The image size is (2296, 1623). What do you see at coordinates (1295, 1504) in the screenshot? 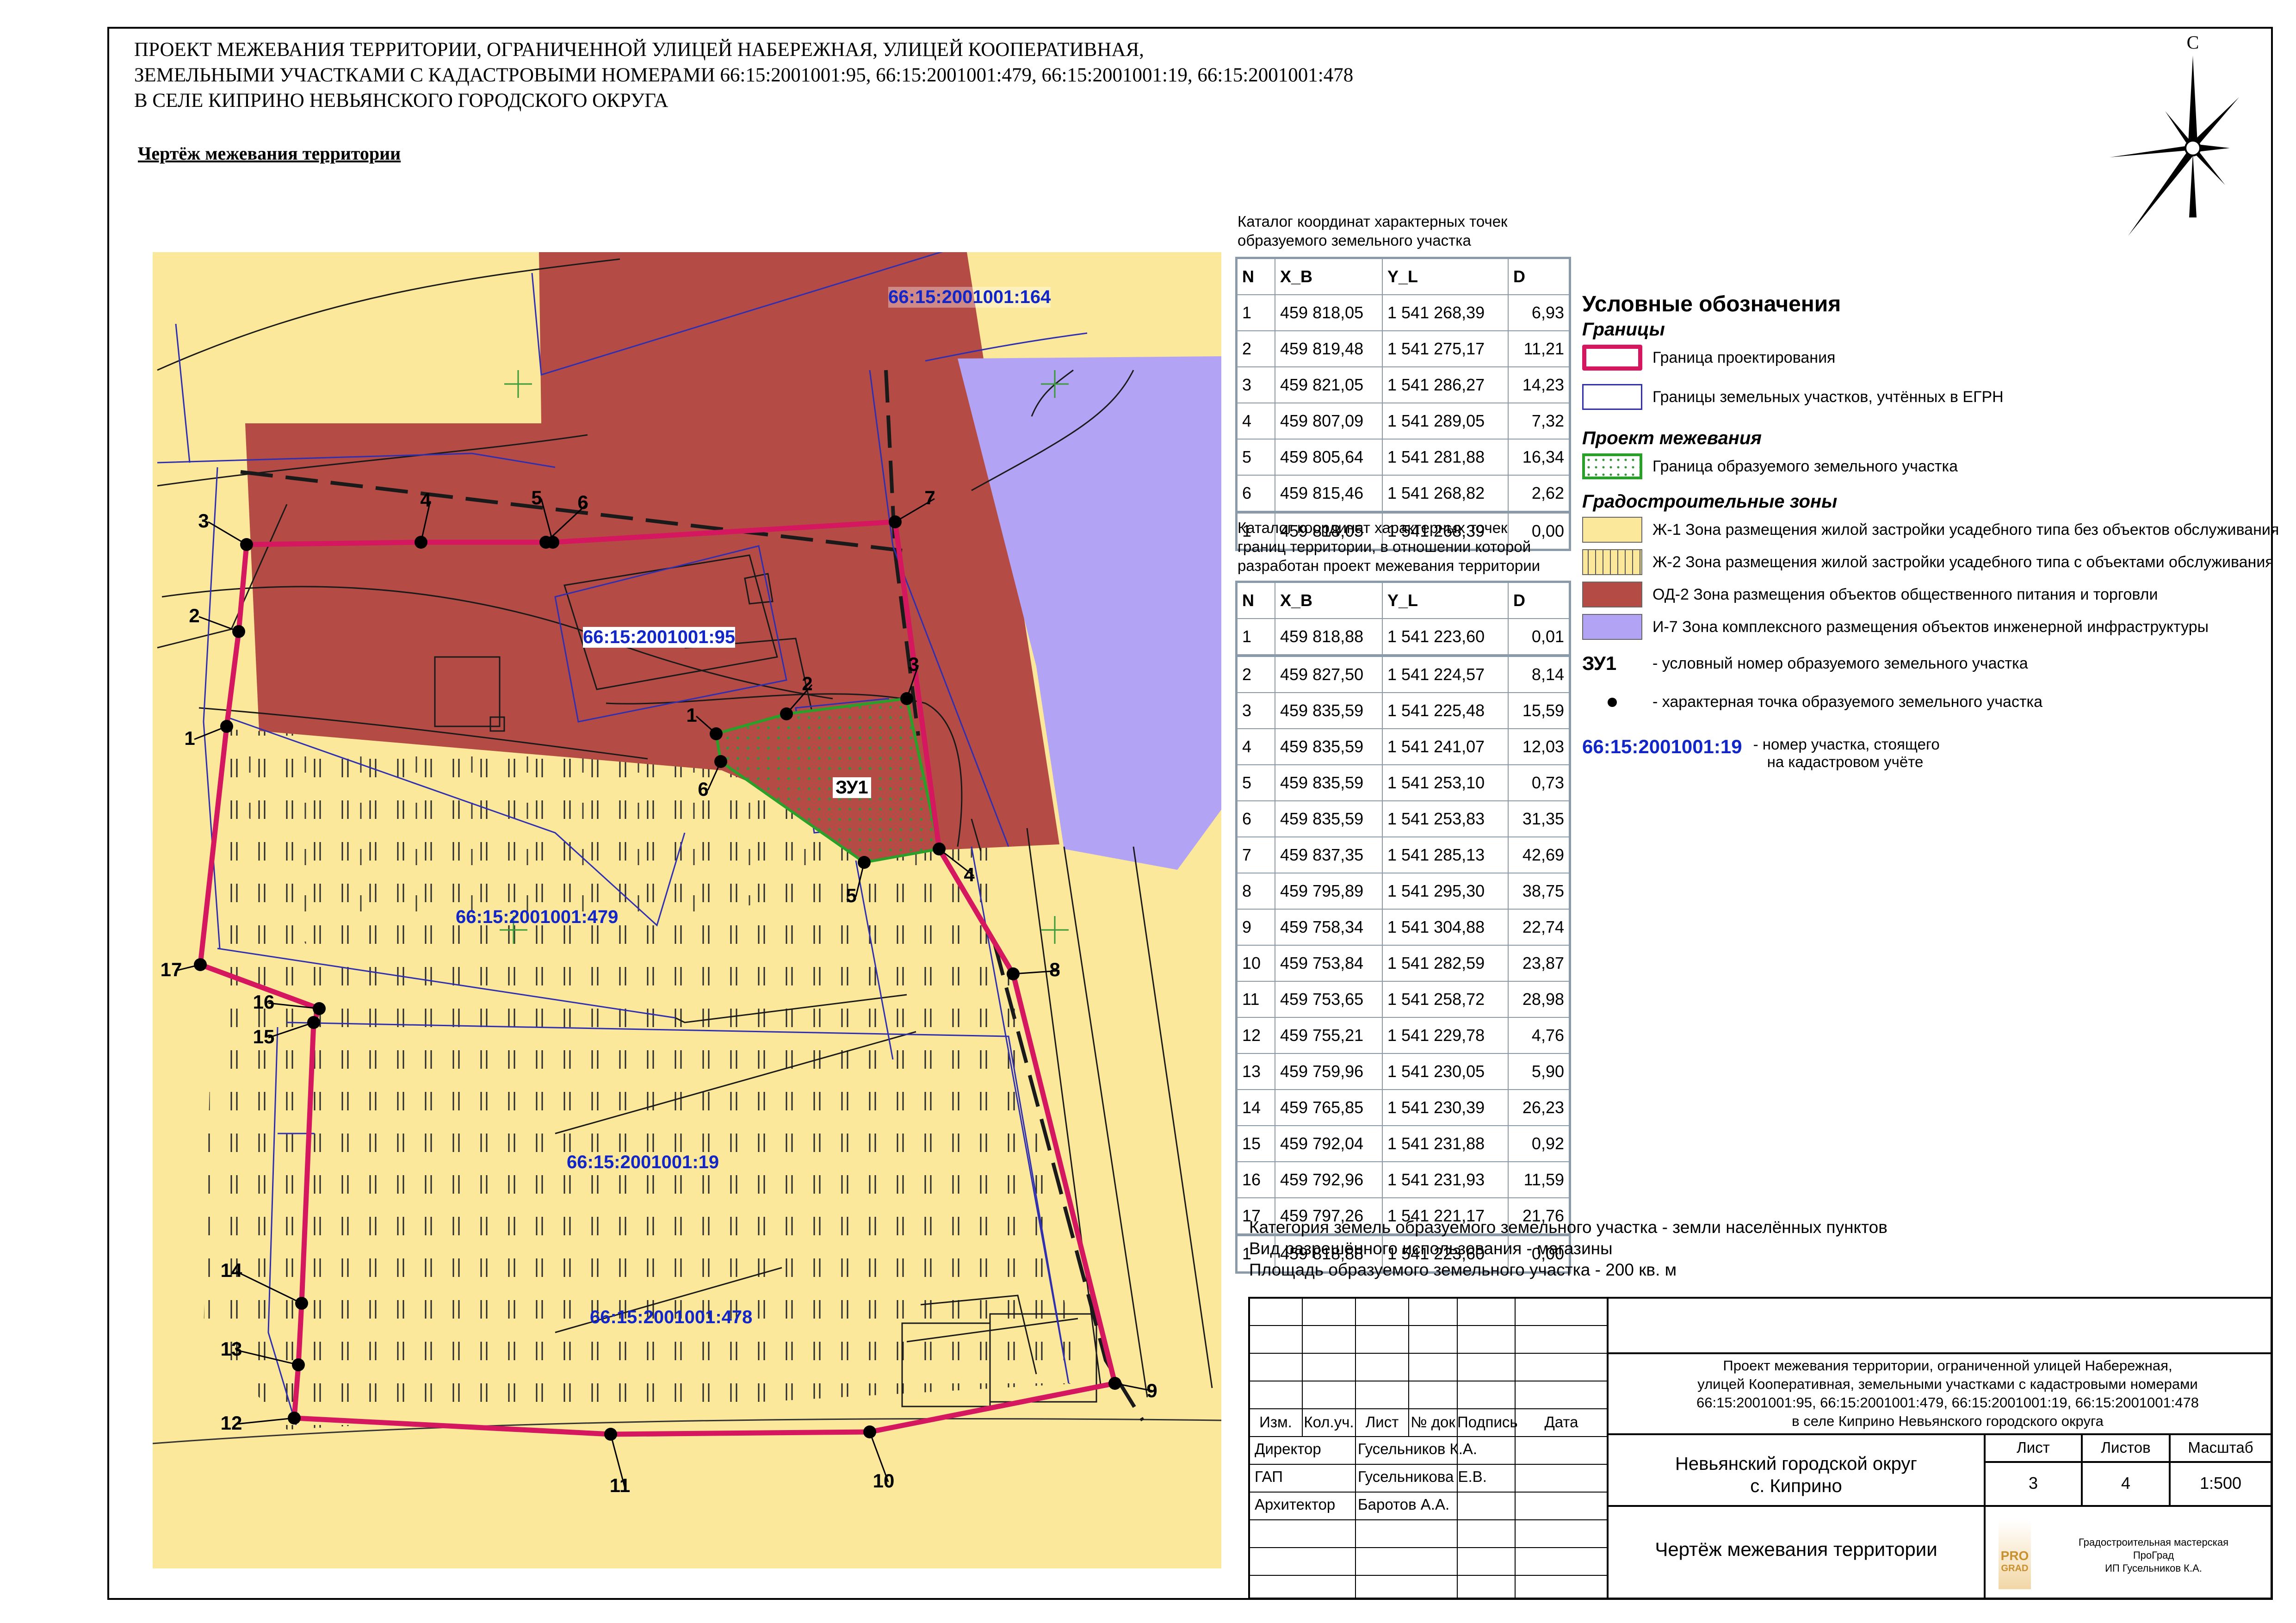
I see `stamp-role: Архитектор` at bounding box center [1295, 1504].